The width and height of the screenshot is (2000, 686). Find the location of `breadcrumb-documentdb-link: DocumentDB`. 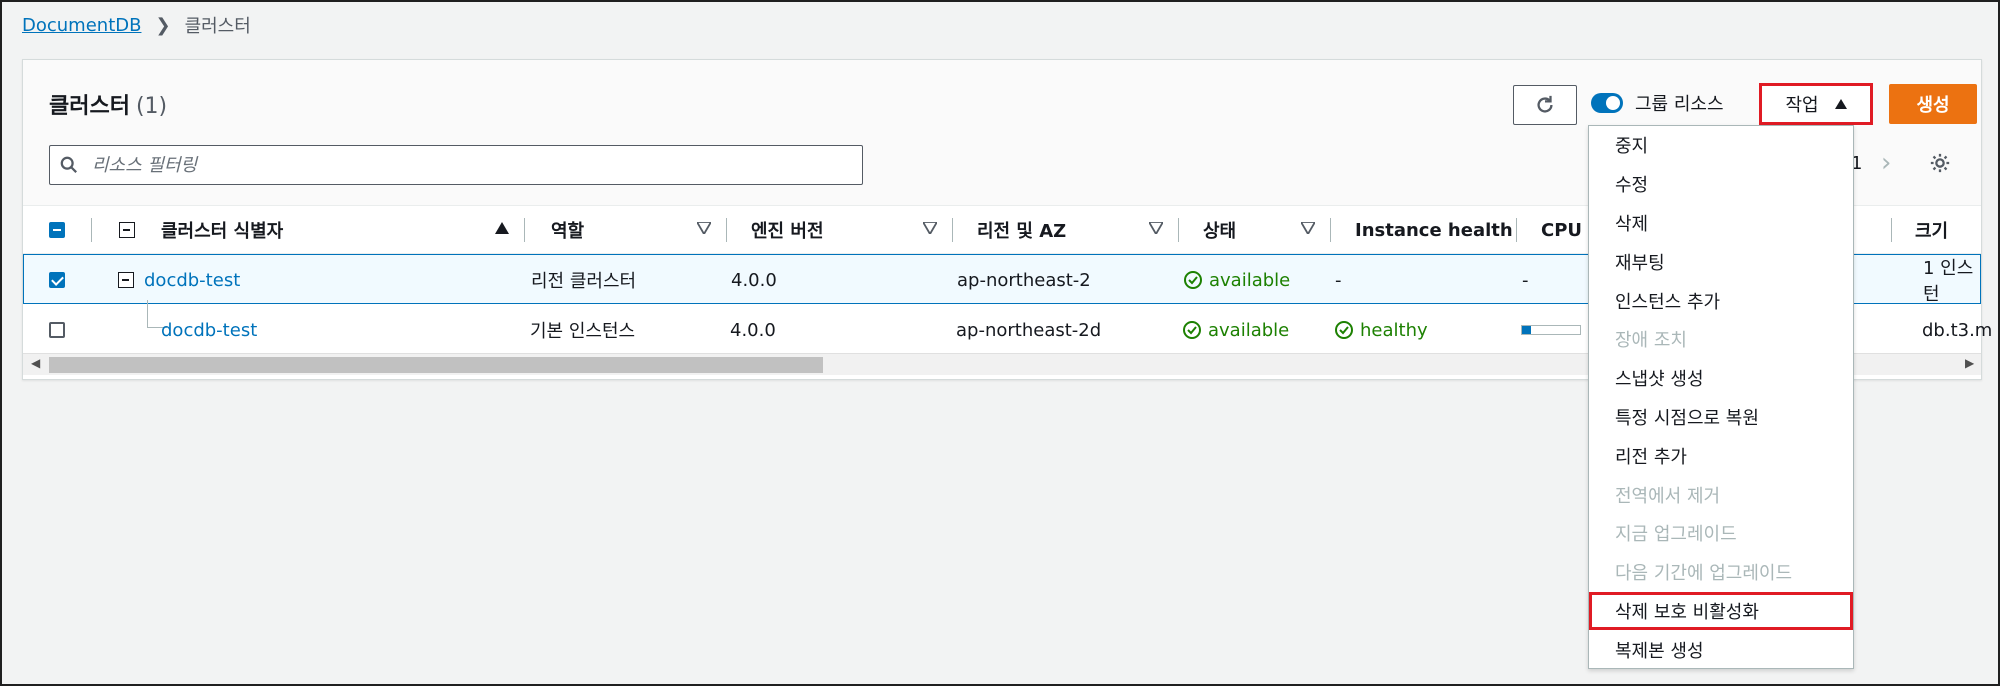

breadcrumb-documentdb-link: DocumentDB is located at coordinates (81, 25).